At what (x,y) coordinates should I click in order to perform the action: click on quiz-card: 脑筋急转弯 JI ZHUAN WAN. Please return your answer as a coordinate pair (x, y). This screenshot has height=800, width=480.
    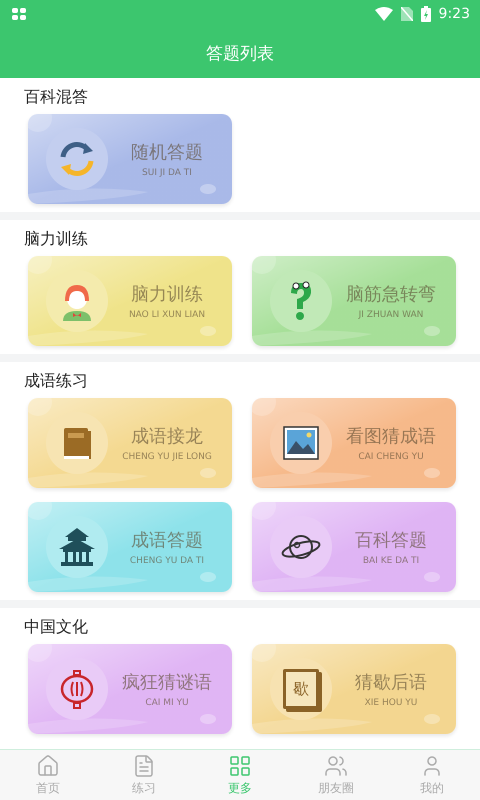
    Looking at the image, I should click on (354, 301).